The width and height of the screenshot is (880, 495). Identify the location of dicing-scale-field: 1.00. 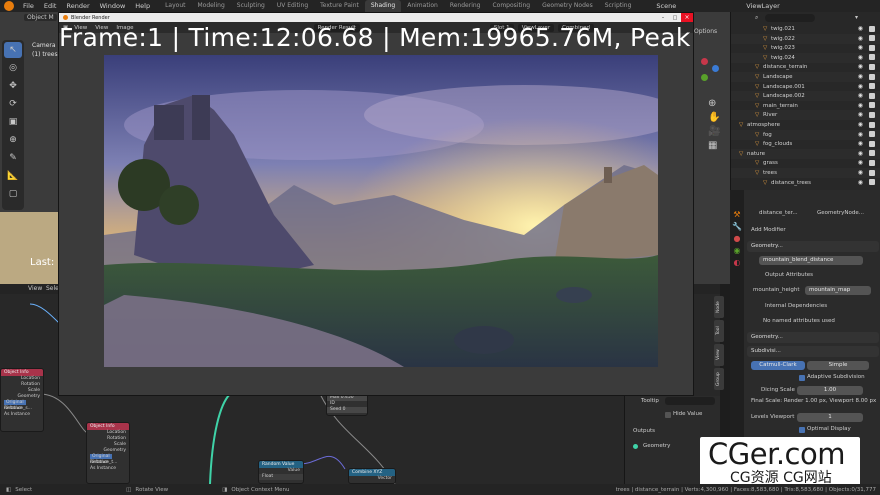
(830, 390).